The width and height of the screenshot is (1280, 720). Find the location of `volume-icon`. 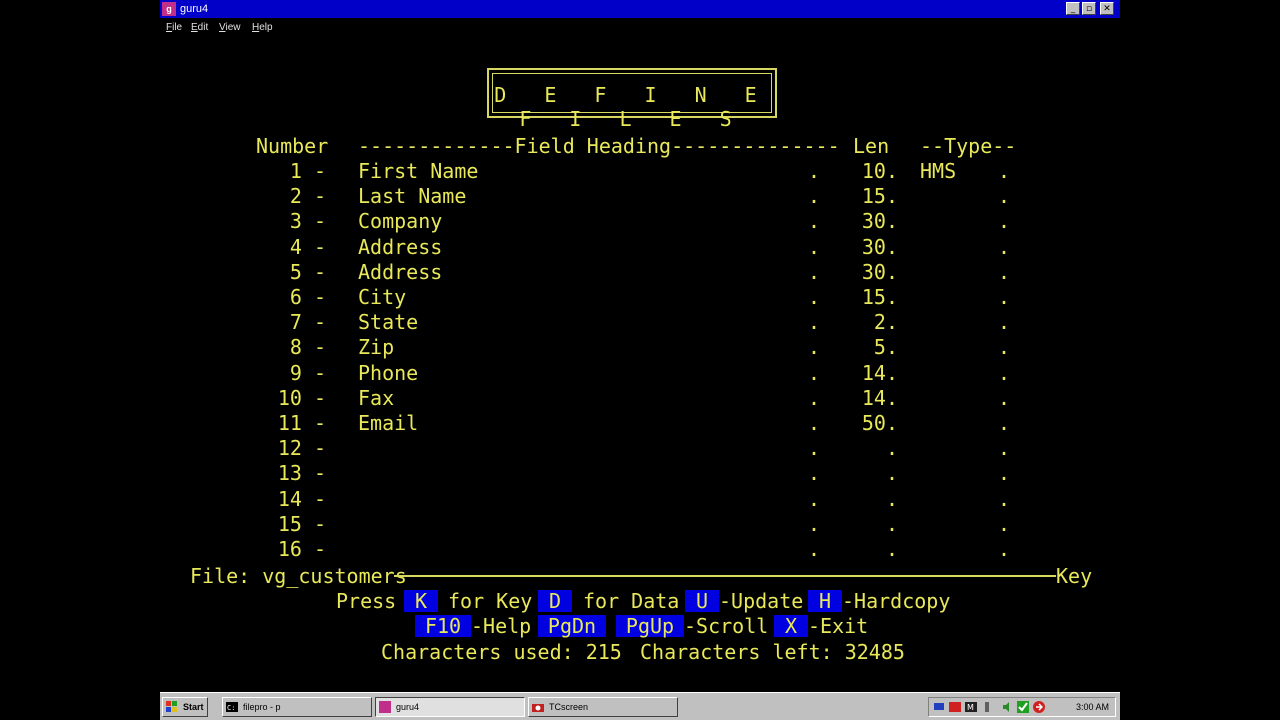

volume-icon is located at coordinates (1007, 707).